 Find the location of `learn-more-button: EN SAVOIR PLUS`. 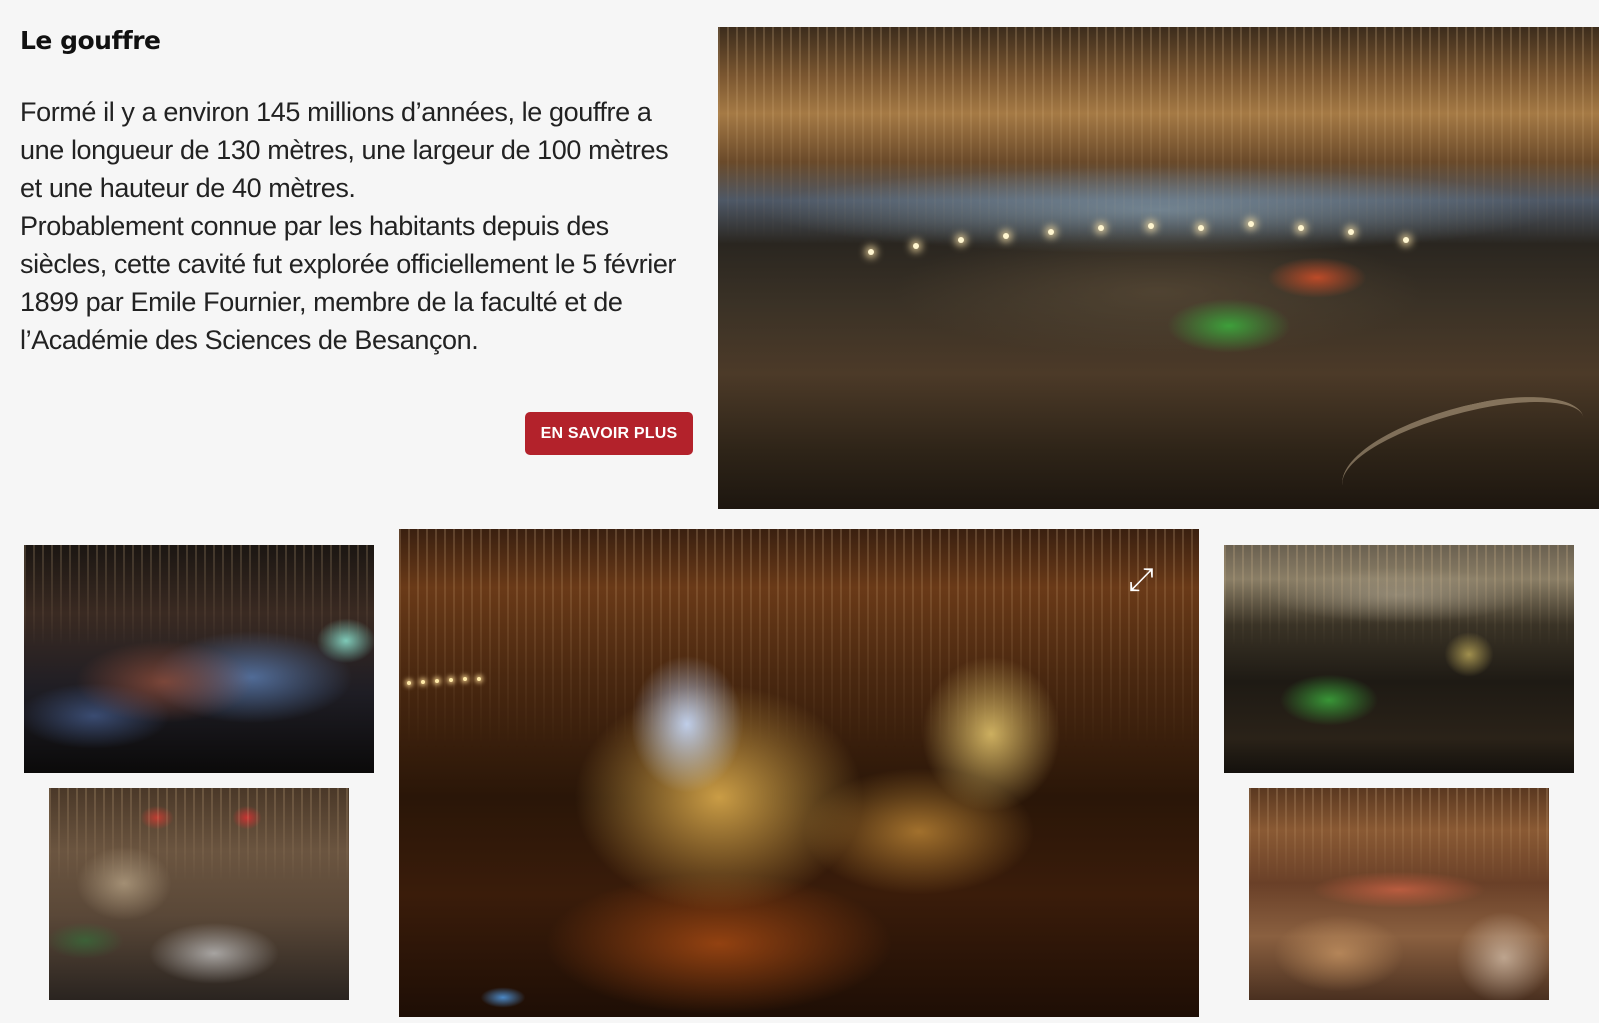

learn-more-button: EN SAVOIR PLUS is located at coordinates (609, 433).